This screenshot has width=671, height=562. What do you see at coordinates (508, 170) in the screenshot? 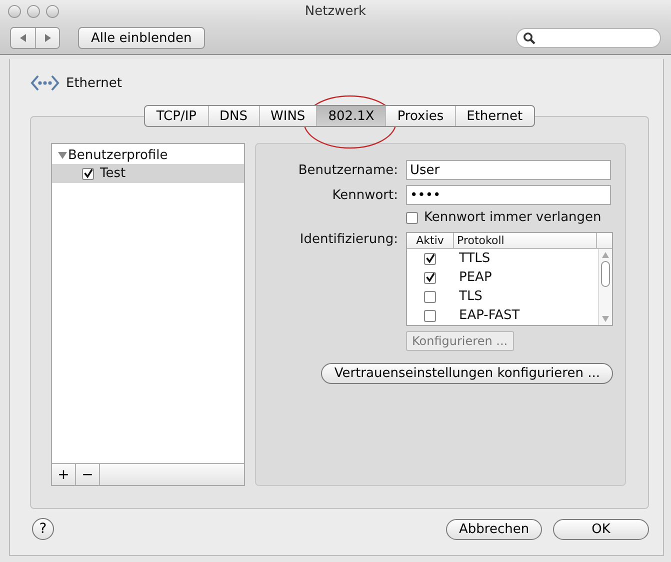
I see `username-field: User` at bounding box center [508, 170].